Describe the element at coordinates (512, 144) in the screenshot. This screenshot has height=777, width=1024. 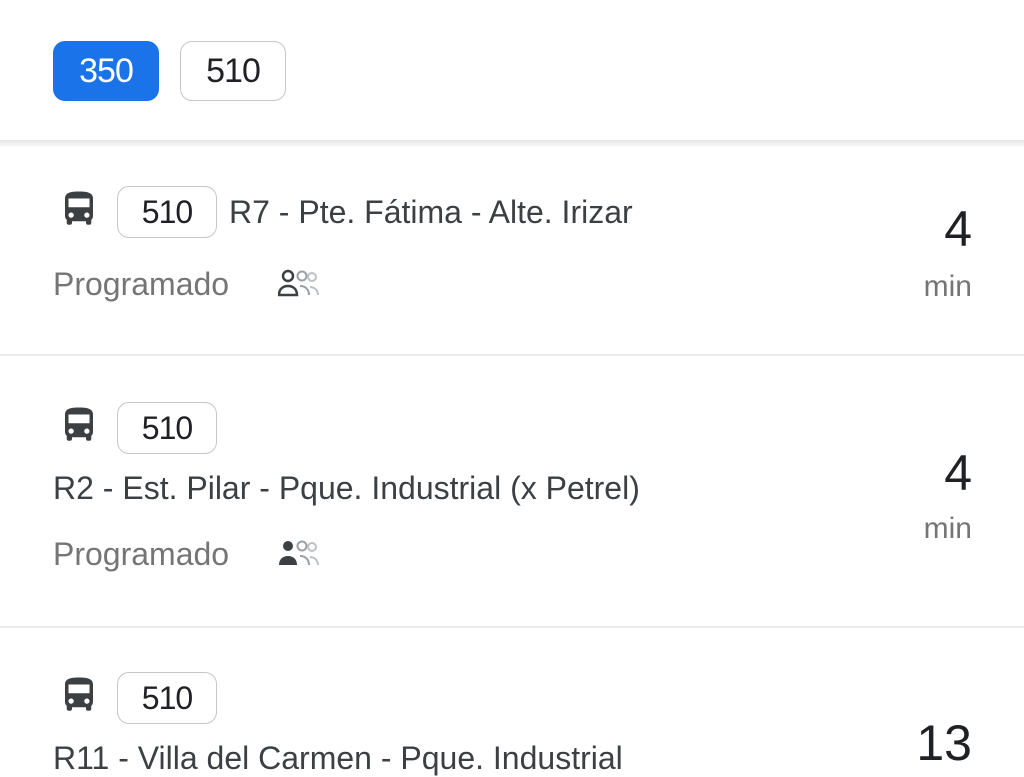
I see `header-shadow` at that location.